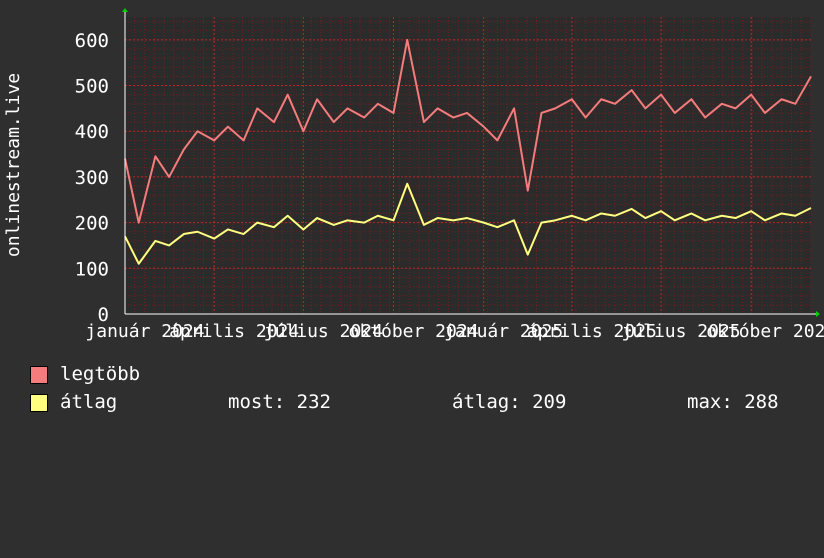  What do you see at coordinates (125, 10) in the screenshot?
I see `y-axis-arrow` at bounding box center [125, 10].